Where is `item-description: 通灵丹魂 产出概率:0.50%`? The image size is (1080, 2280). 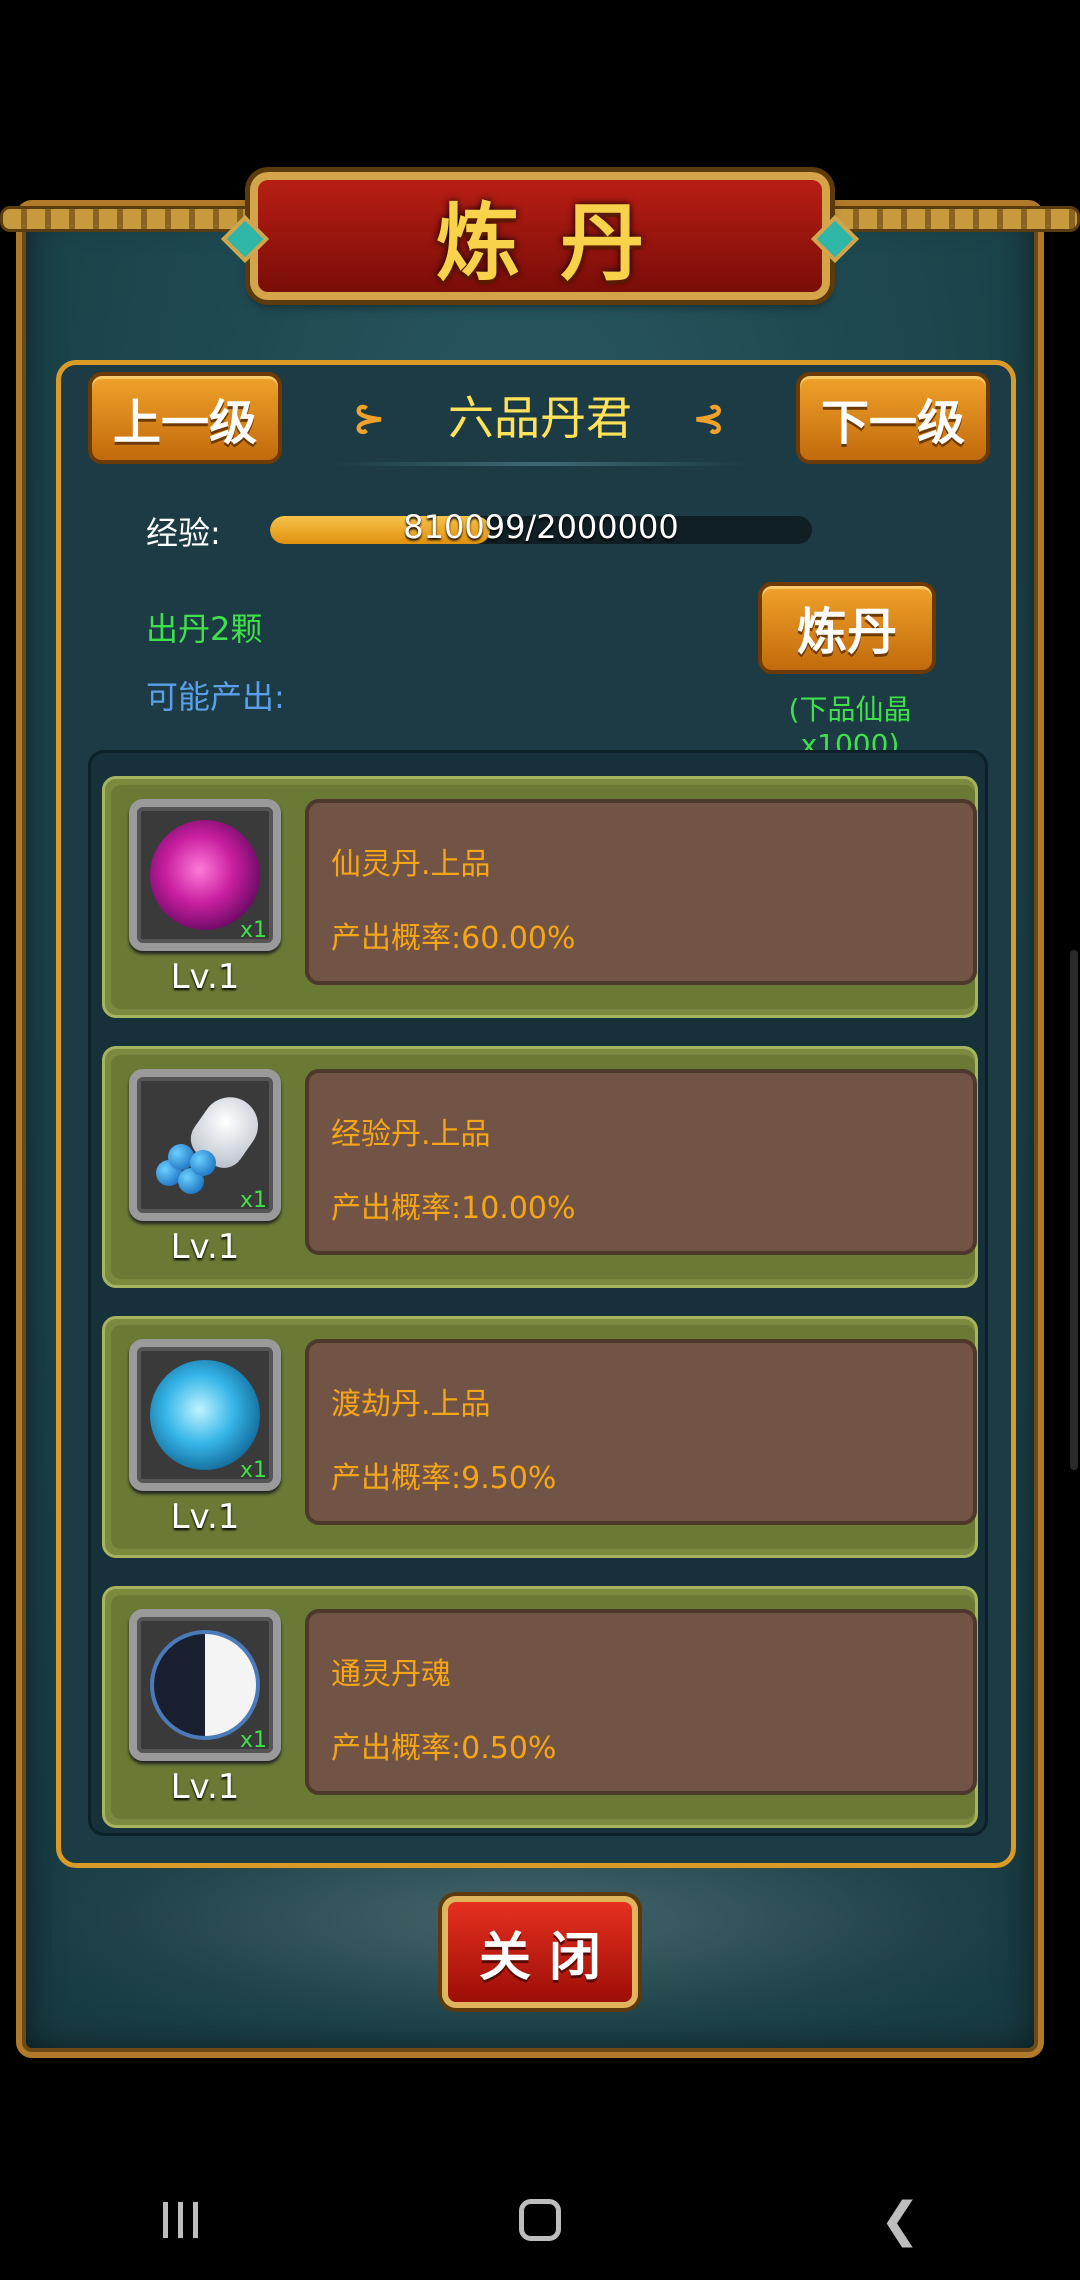 item-description: 通灵丹魂 产出概率:0.50% is located at coordinates (641, 1702).